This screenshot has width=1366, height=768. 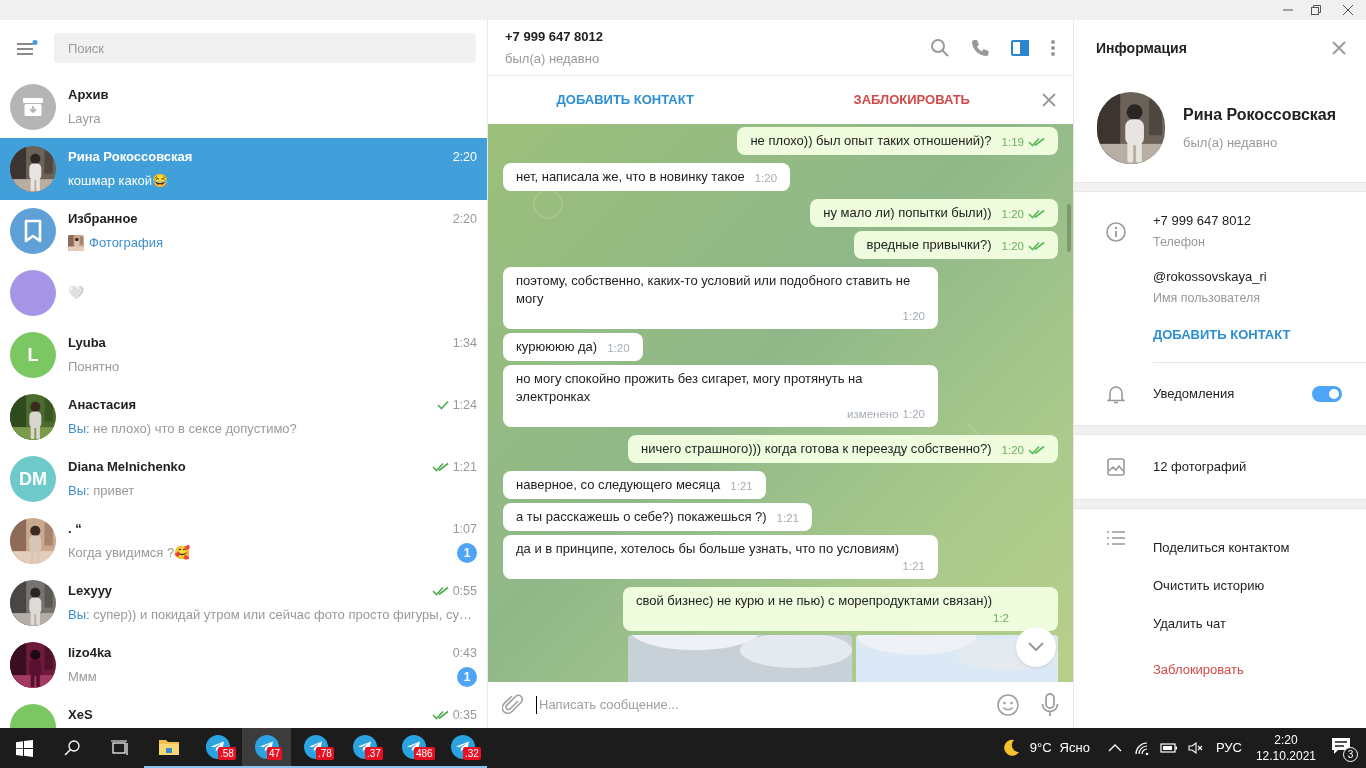 What do you see at coordinates (1316, 10) in the screenshot?
I see `restore-icon` at bounding box center [1316, 10].